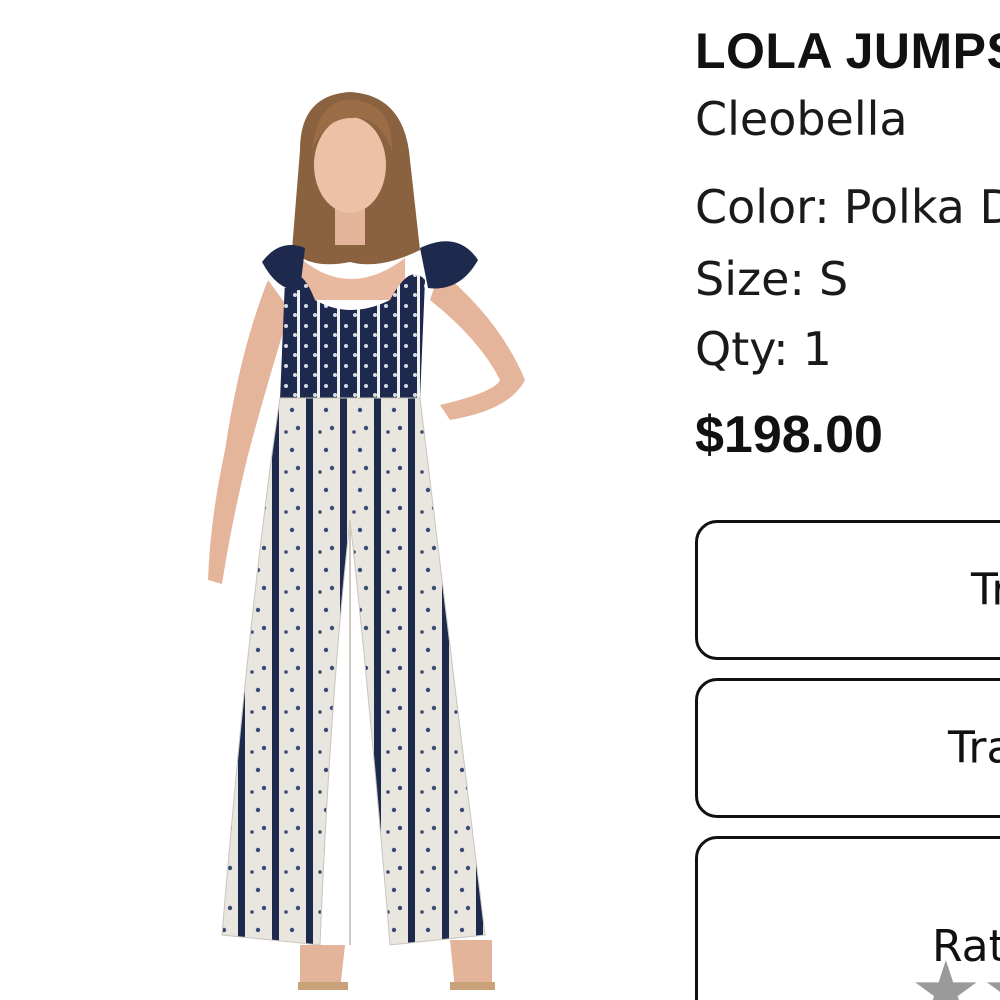  Describe the element at coordinates (847, 748) in the screenshot. I see `action-button-2: Track` at that location.